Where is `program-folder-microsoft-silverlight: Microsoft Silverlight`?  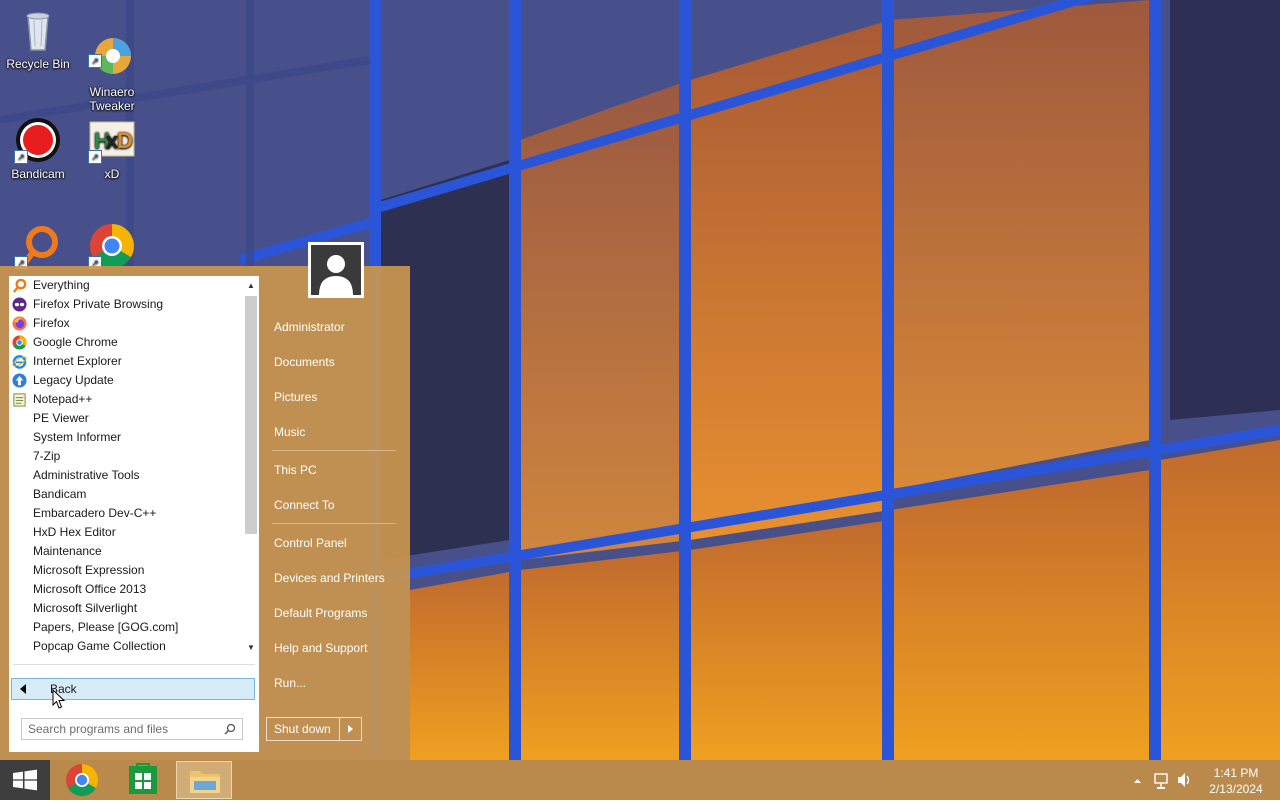 program-folder-microsoft-silverlight: Microsoft Silverlight is located at coordinates (125, 608).